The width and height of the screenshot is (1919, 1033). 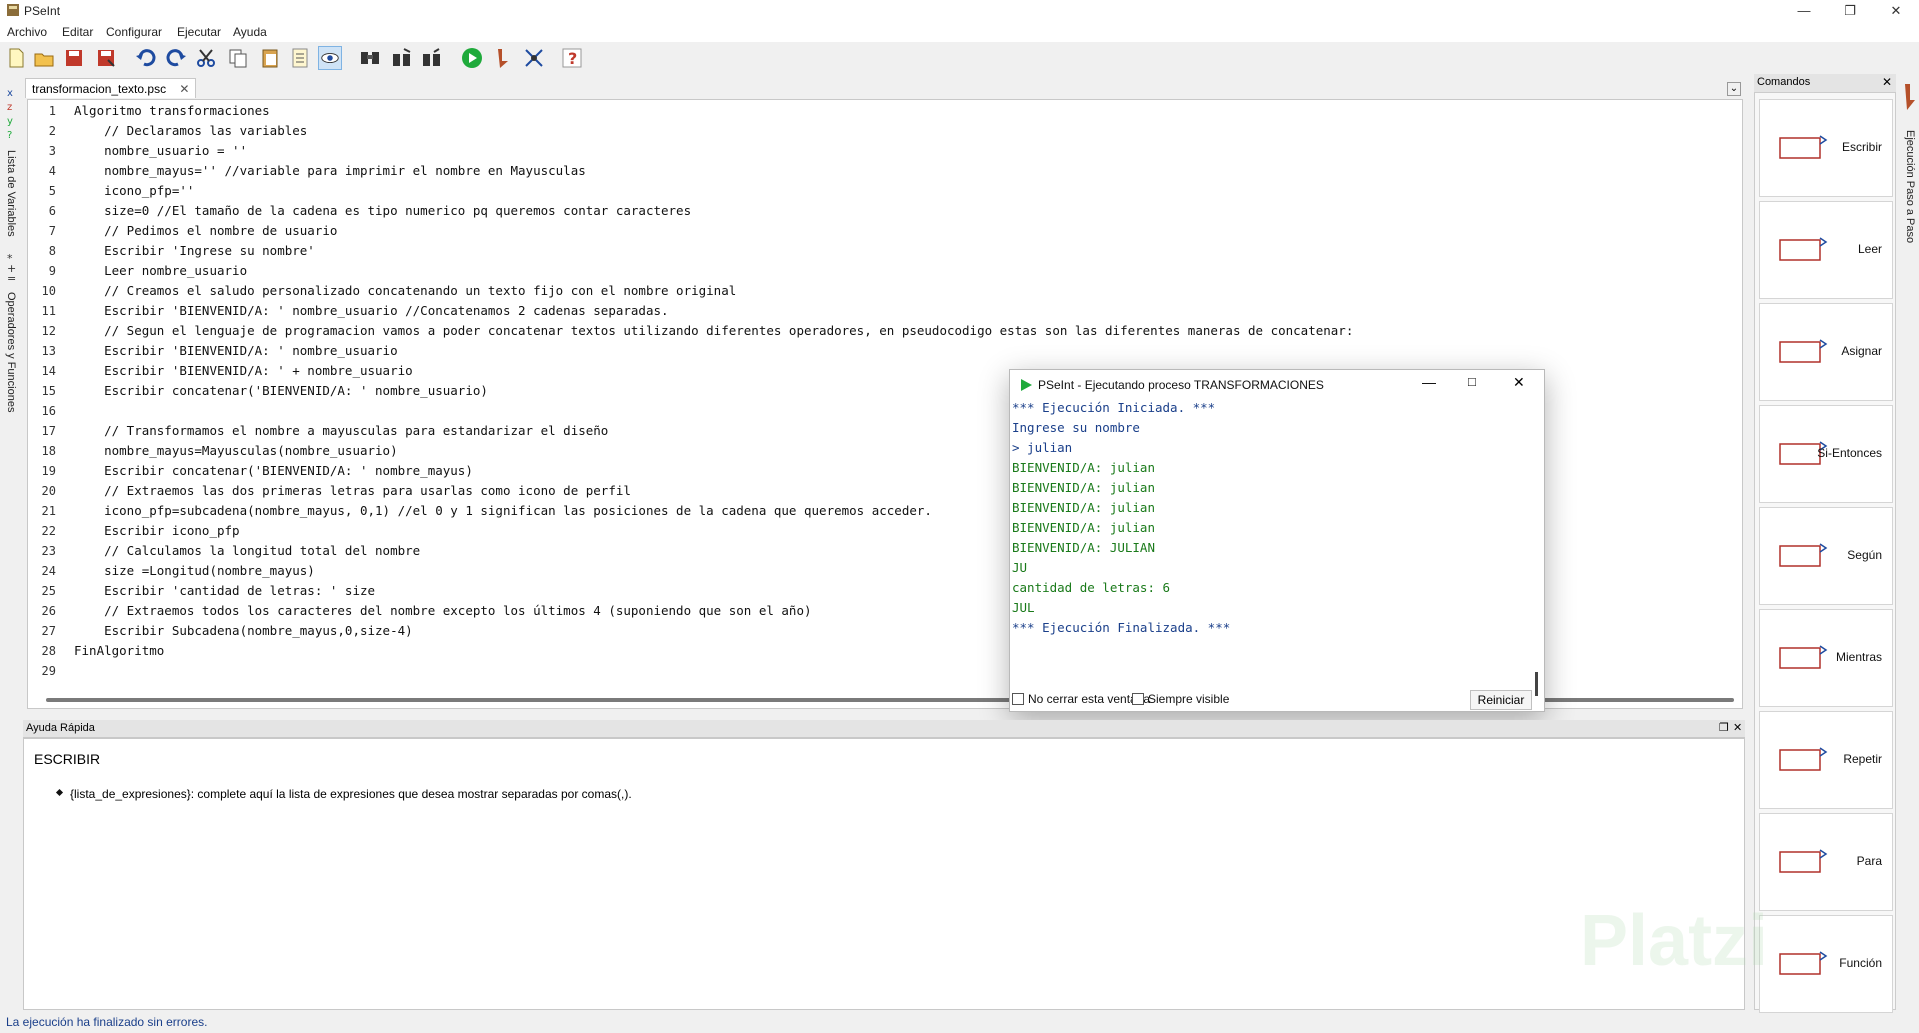 I want to click on list-icon, so click(x=300, y=58).